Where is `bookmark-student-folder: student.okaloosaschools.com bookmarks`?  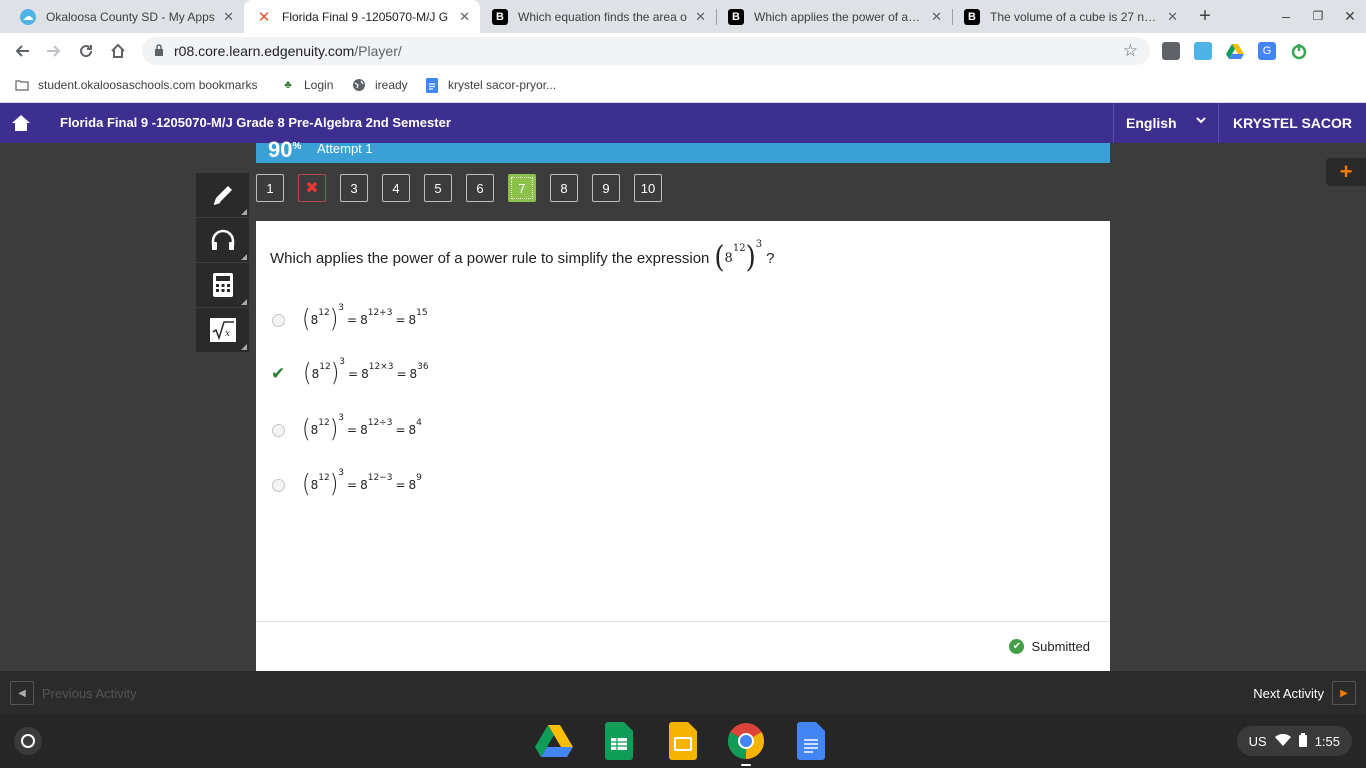 bookmark-student-folder: student.okaloosaschools.com bookmarks is located at coordinates (135, 85).